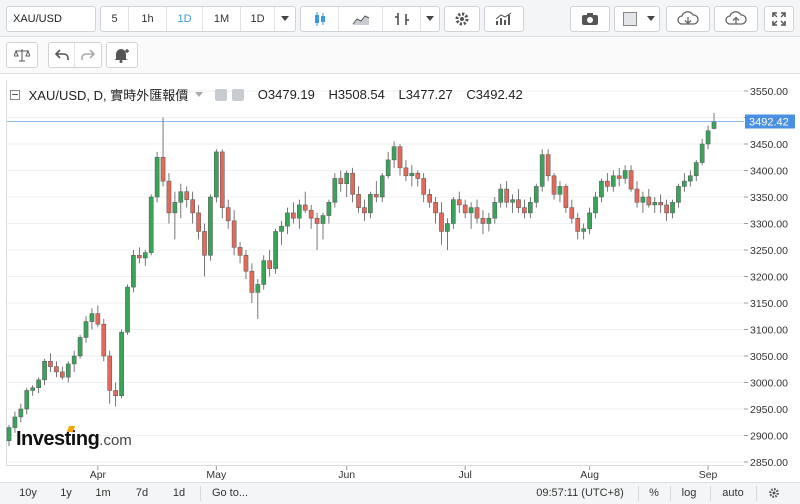 The width and height of the screenshot is (800, 504). What do you see at coordinates (710, 493) in the screenshot?
I see `separator` at bounding box center [710, 493].